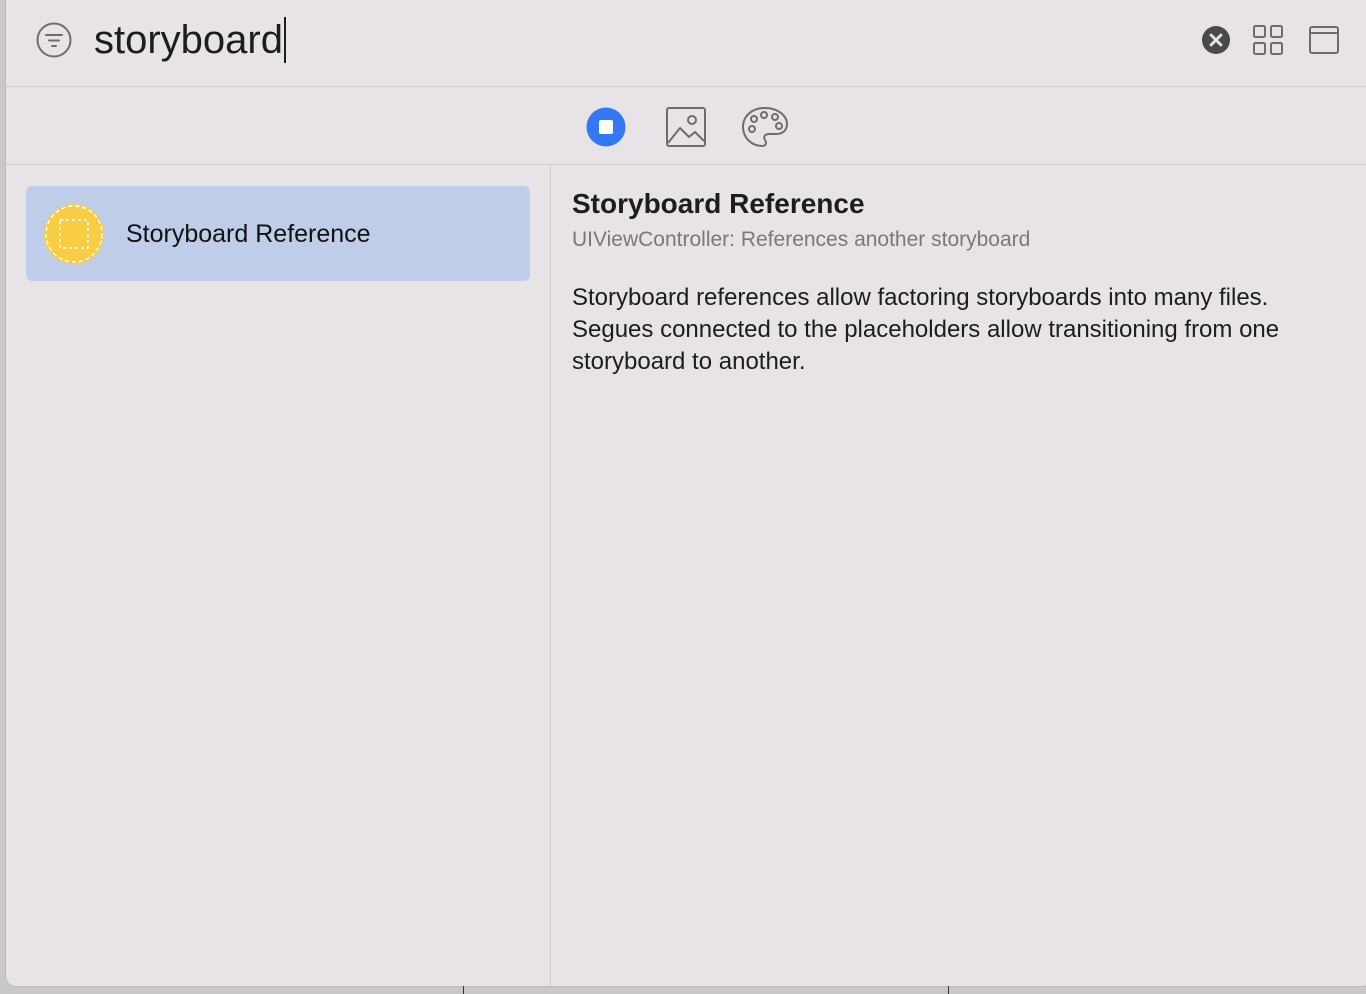 The image size is (1366, 994). What do you see at coordinates (248, 234) in the screenshot?
I see `list-item-label: Storyboard Reference` at bounding box center [248, 234].